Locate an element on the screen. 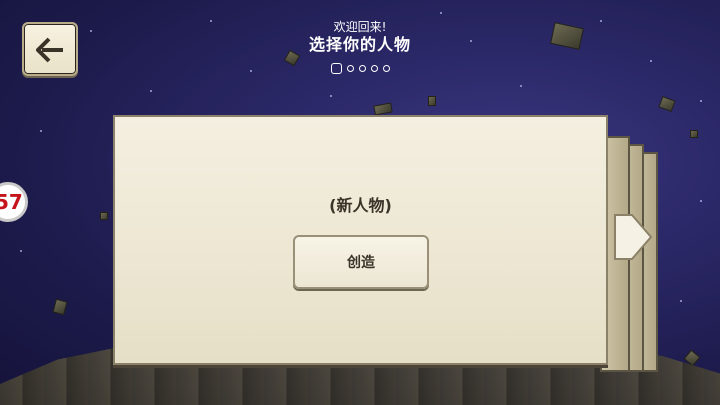  back-arrow-icon is located at coordinates (49, 50).